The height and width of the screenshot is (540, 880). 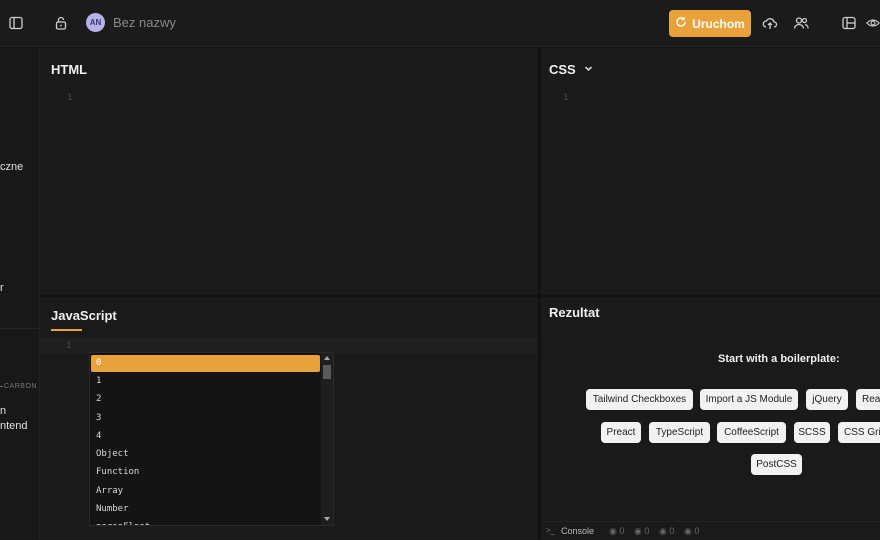 I want to click on sidebar-item-label: ntend, so click(x=14, y=426).